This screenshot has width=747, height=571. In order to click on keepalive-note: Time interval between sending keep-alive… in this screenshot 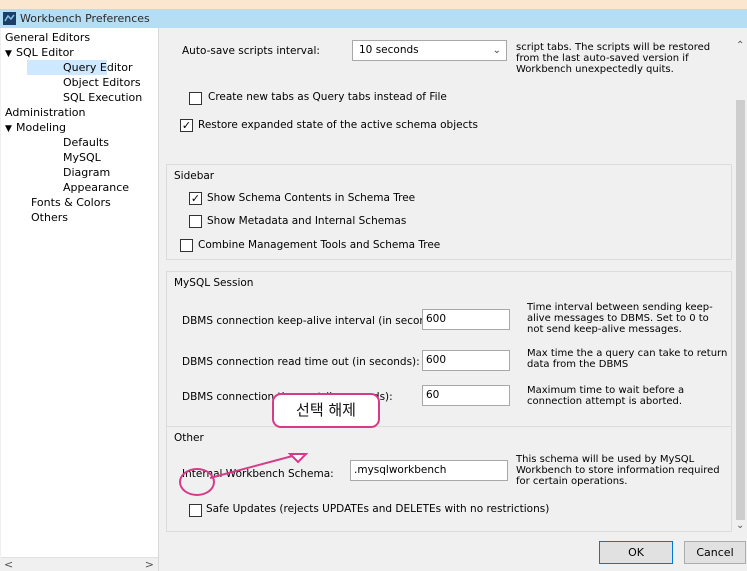, I will do `click(620, 318)`.